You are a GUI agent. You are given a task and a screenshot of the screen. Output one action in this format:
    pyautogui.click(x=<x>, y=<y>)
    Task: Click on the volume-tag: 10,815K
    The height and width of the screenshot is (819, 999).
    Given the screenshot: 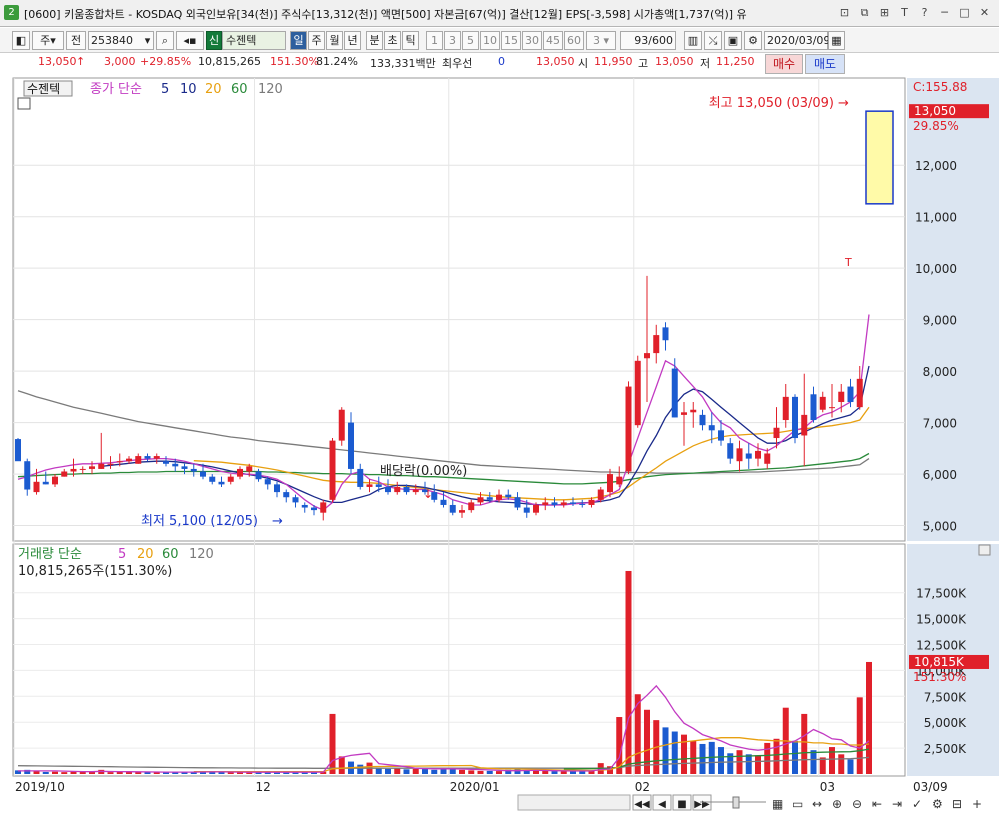 What is the action you would take?
    pyautogui.click(x=939, y=662)
    